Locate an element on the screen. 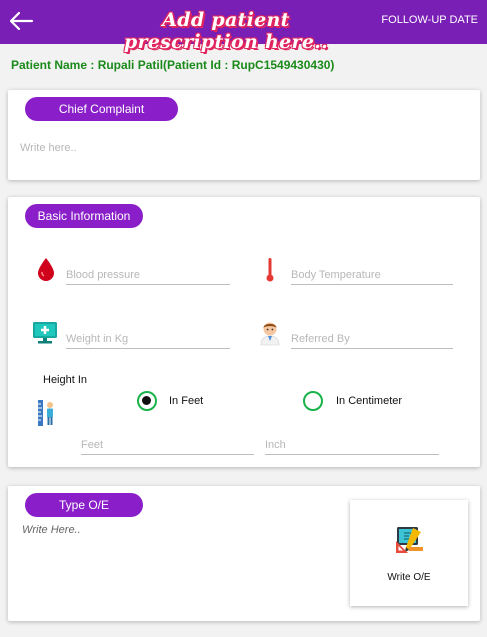 This screenshot has width=487, height=637. height-label: Height In is located at coordinates (65, 380).